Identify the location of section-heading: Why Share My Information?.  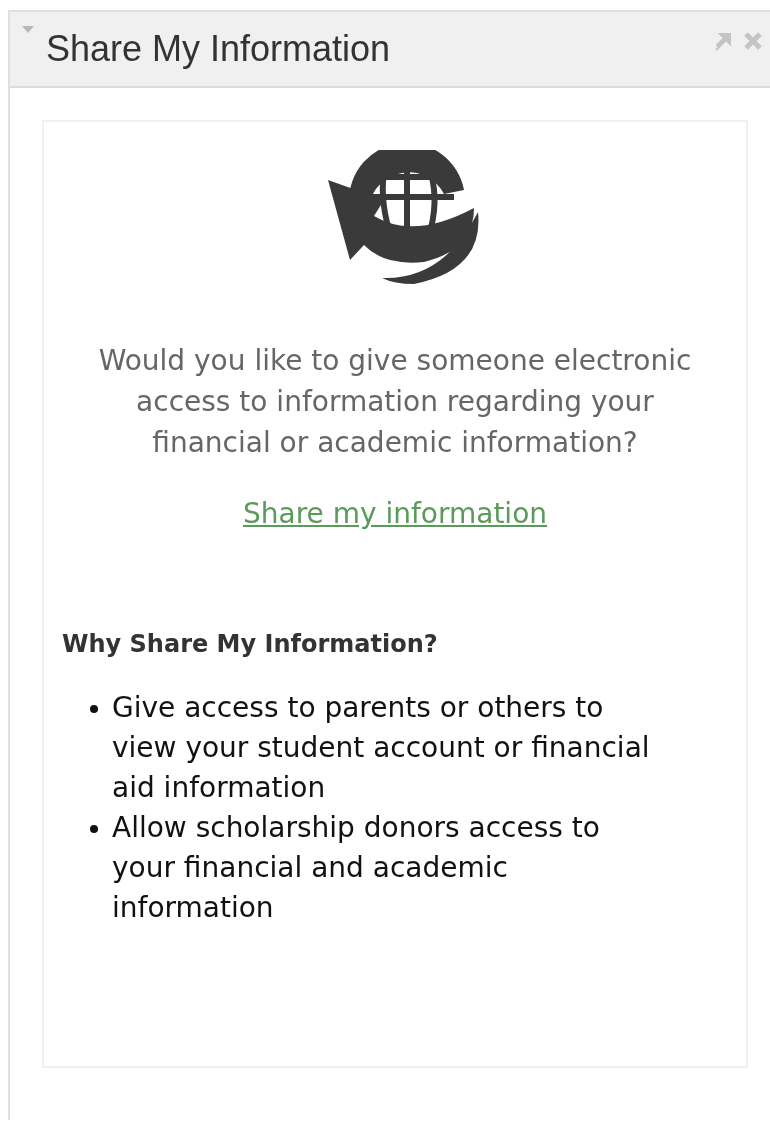
(250, 644).